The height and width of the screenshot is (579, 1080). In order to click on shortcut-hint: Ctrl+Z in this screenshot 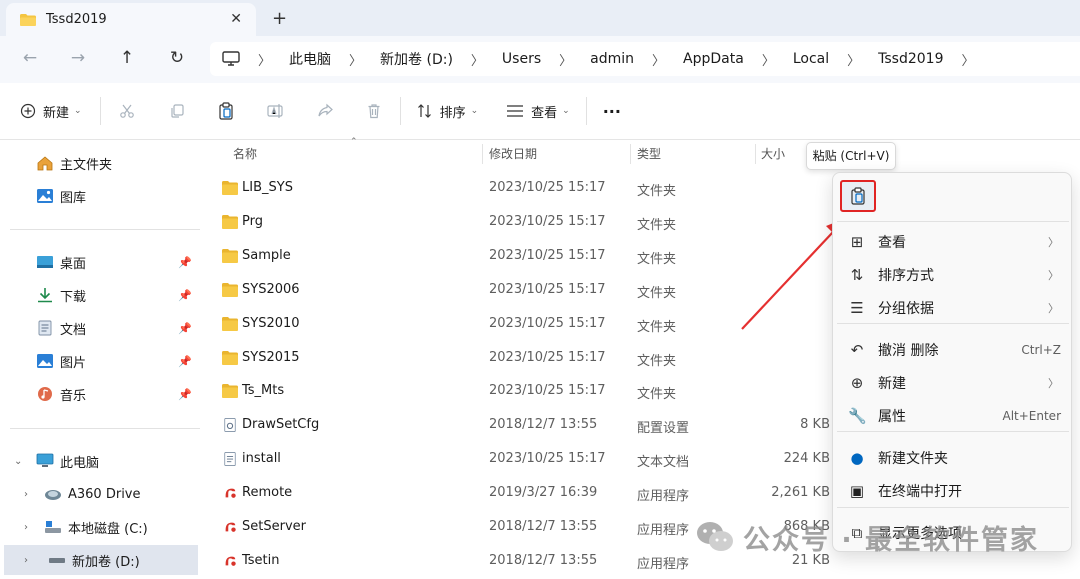, I will do `click(1041, 349)`.